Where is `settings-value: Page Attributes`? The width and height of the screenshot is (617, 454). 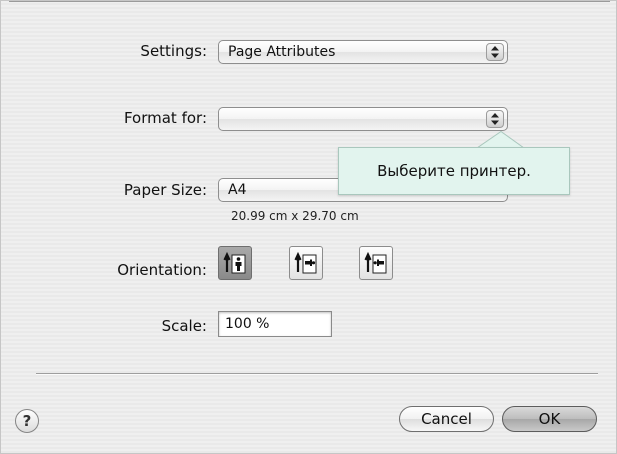 settings-value: Page Attributes is located at coordinates (282, 52).